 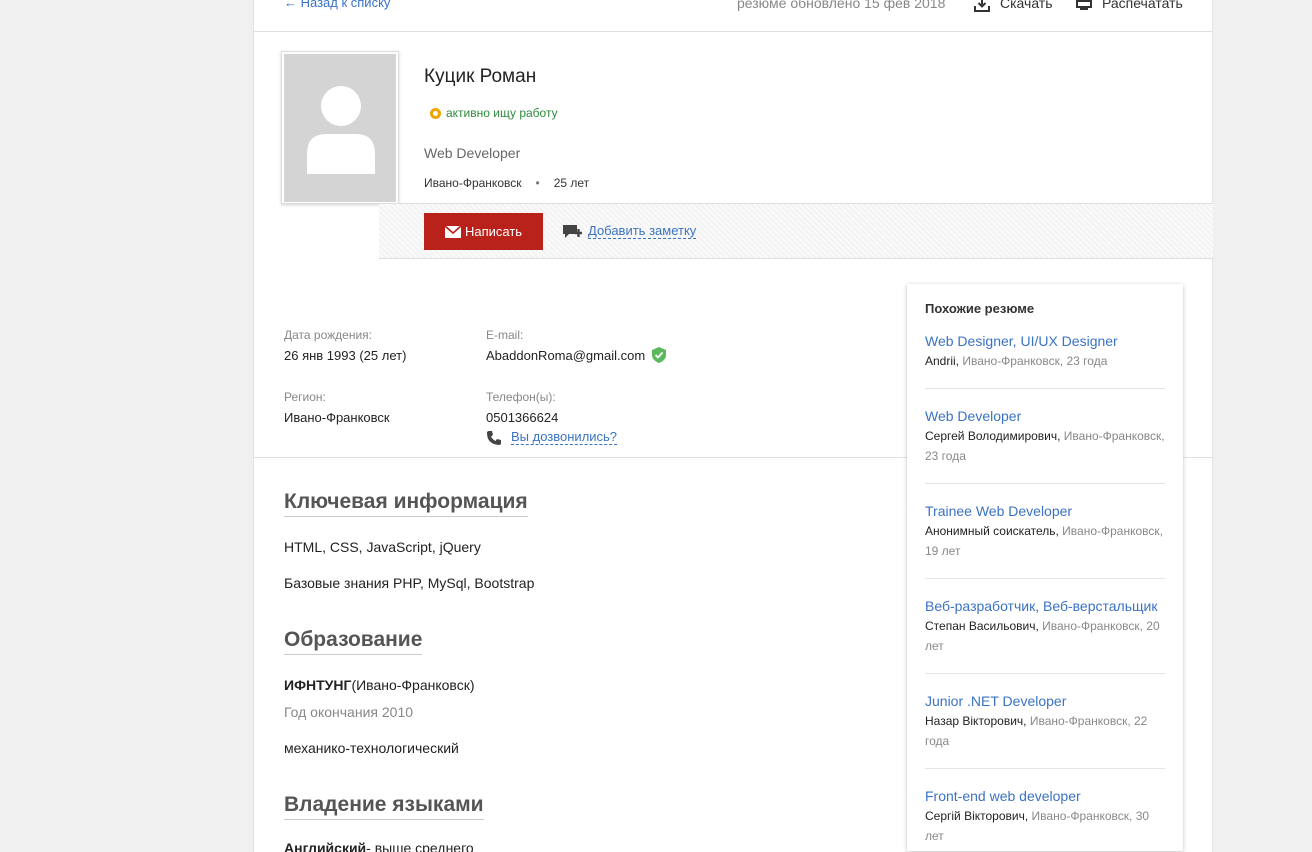 I want to click on job-search-status: активно ищу работу, so click(x=494, y=113).